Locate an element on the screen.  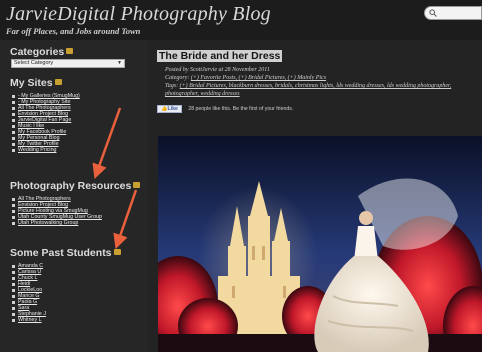
search-input is located at coordinates (453, 13).